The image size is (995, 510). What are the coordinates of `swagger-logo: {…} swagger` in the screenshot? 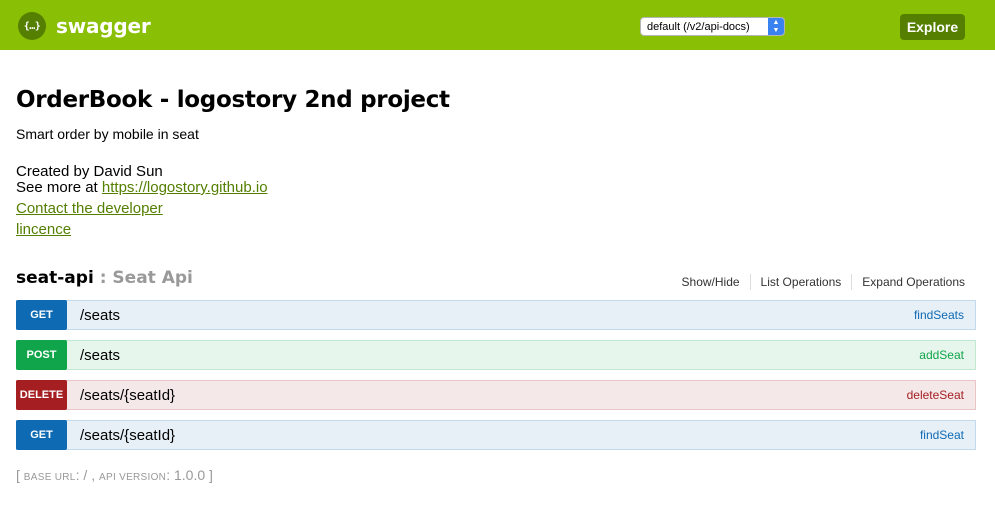 It's located at (84, 26).